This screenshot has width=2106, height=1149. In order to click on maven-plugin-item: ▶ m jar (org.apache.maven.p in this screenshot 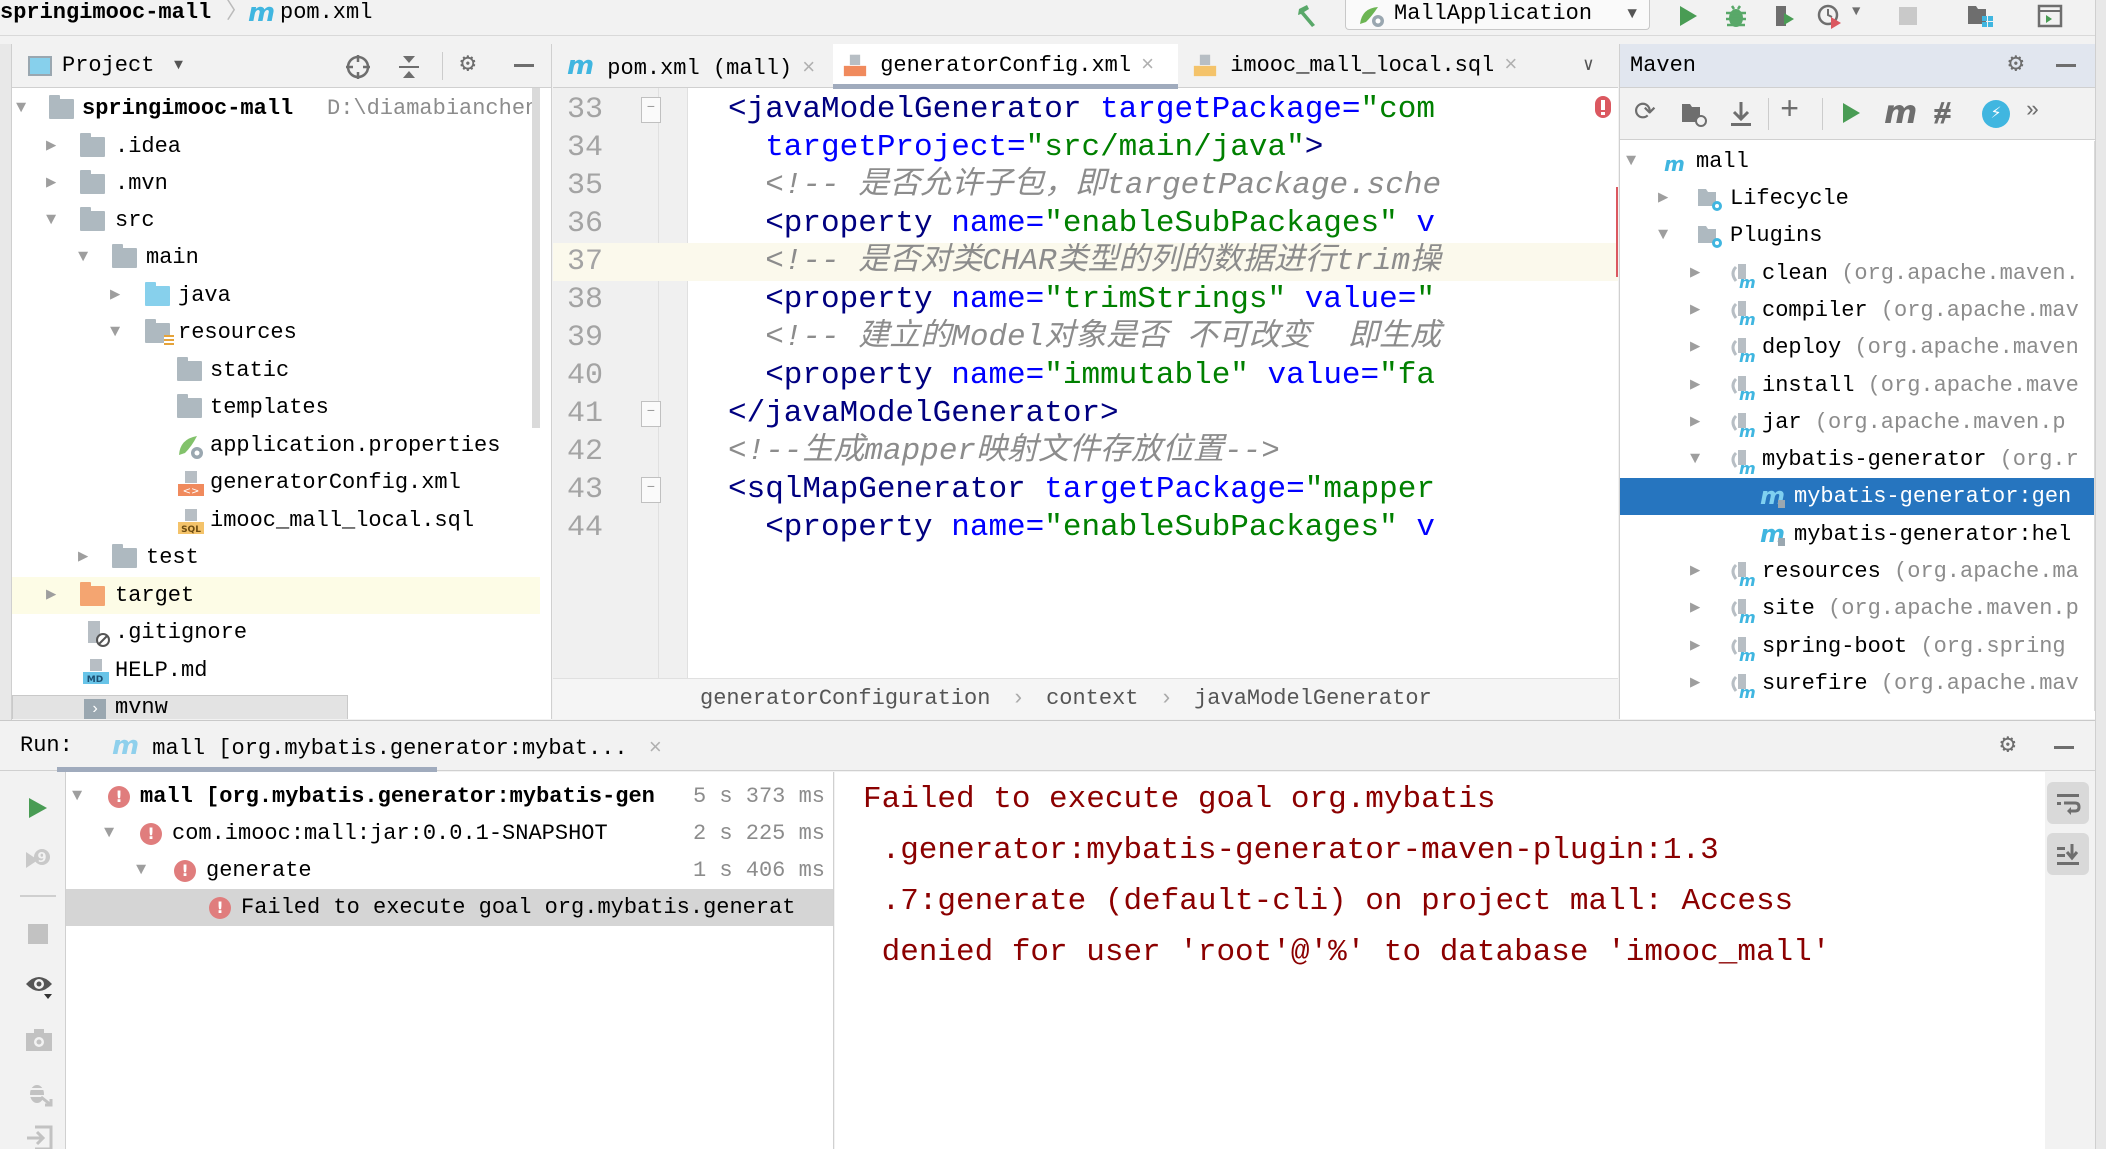, I will do `click(1863, 422)`.